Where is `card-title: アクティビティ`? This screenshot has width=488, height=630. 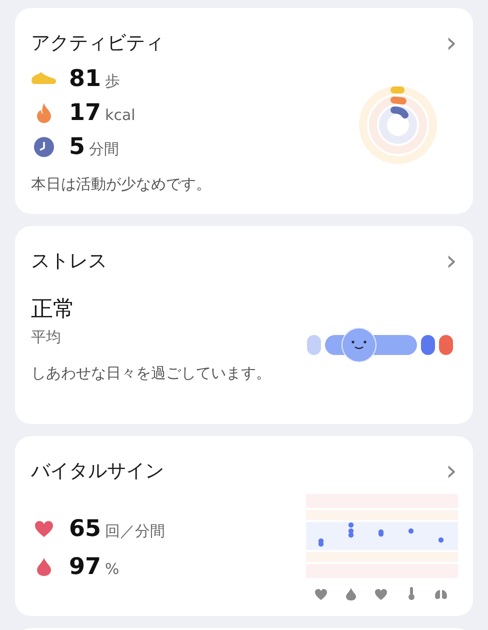
card-title: アクティビティ is located at coordinates (97, 43).